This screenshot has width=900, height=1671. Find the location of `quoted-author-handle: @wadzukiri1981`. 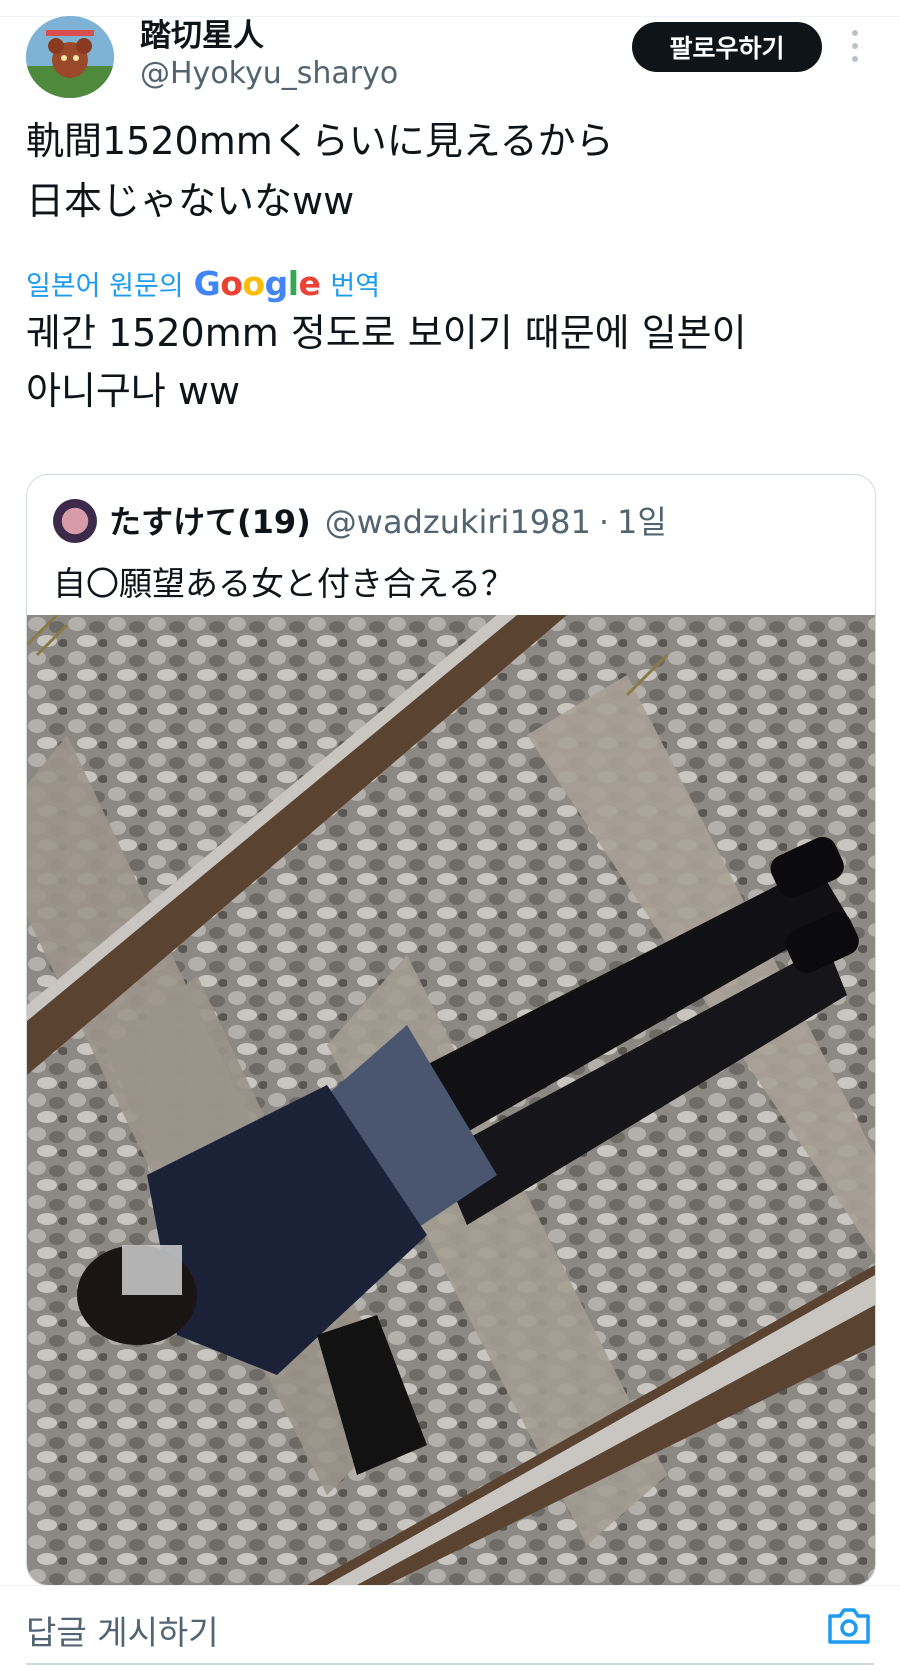

quoted-author-handle: @wadzukiri1981 is located at coordinates (458, 522).